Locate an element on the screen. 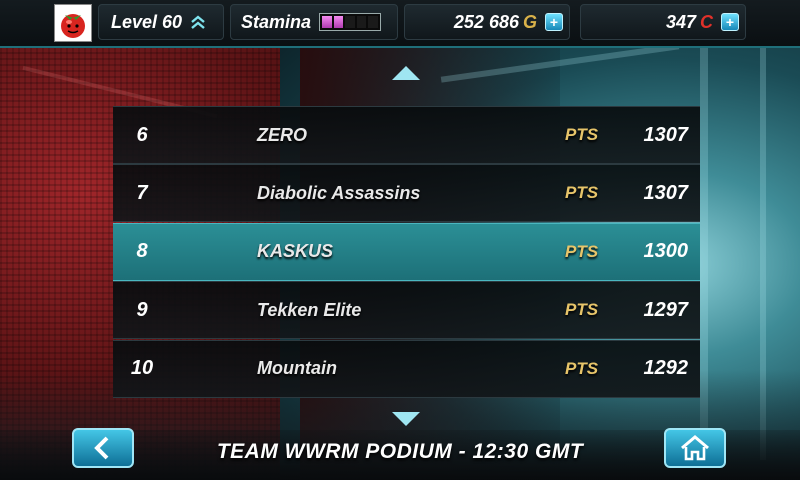 This screenshot has height=480, width=800. team-name: Mountain is located at coordinates (297, 368).